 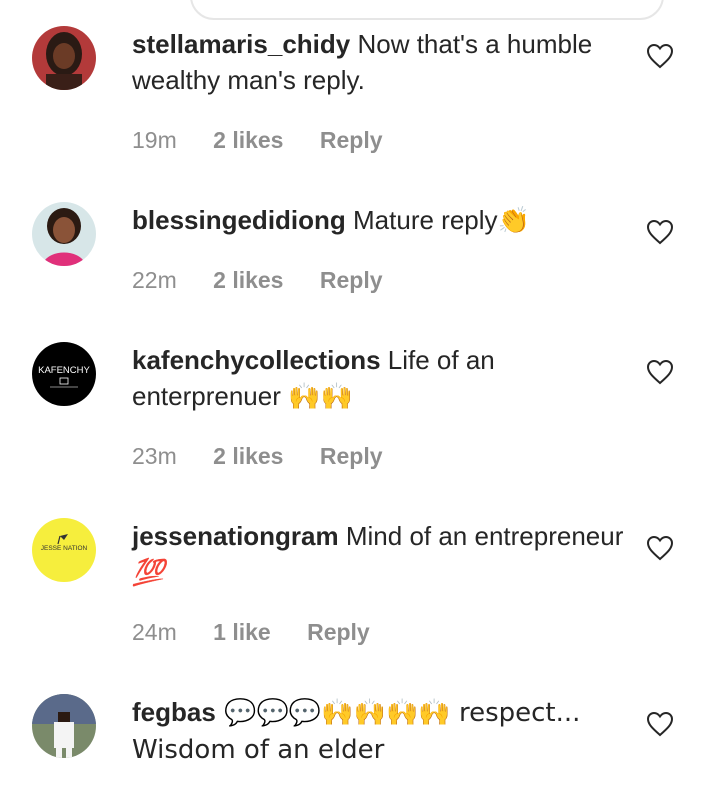 I want to click on comment-text: blessingedidiong Mature reply👏, so click(x=382, y=220).